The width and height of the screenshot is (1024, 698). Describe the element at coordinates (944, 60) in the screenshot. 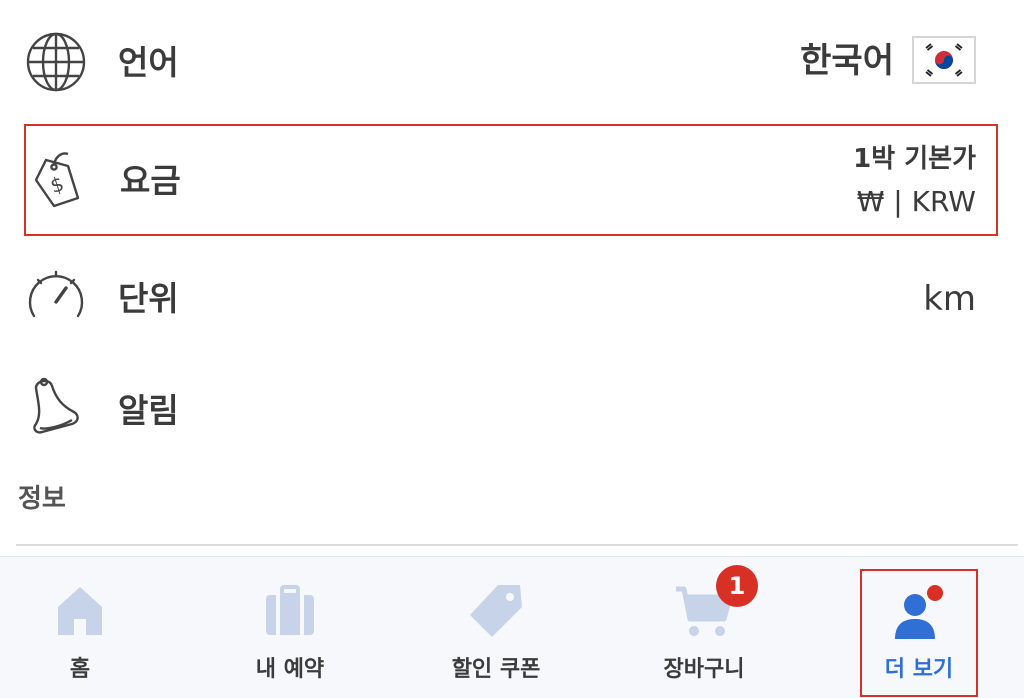

I see `korea-flag-icon` at that location.